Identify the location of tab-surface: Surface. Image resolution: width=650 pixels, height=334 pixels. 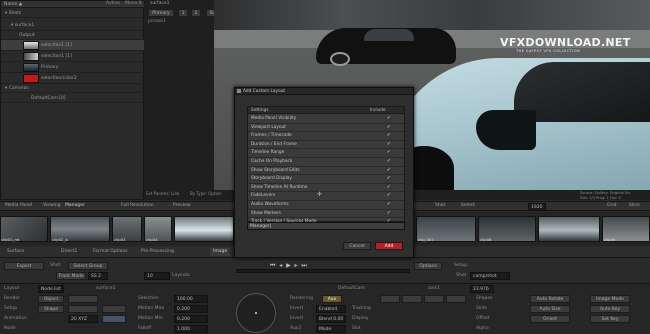
(15, 252).